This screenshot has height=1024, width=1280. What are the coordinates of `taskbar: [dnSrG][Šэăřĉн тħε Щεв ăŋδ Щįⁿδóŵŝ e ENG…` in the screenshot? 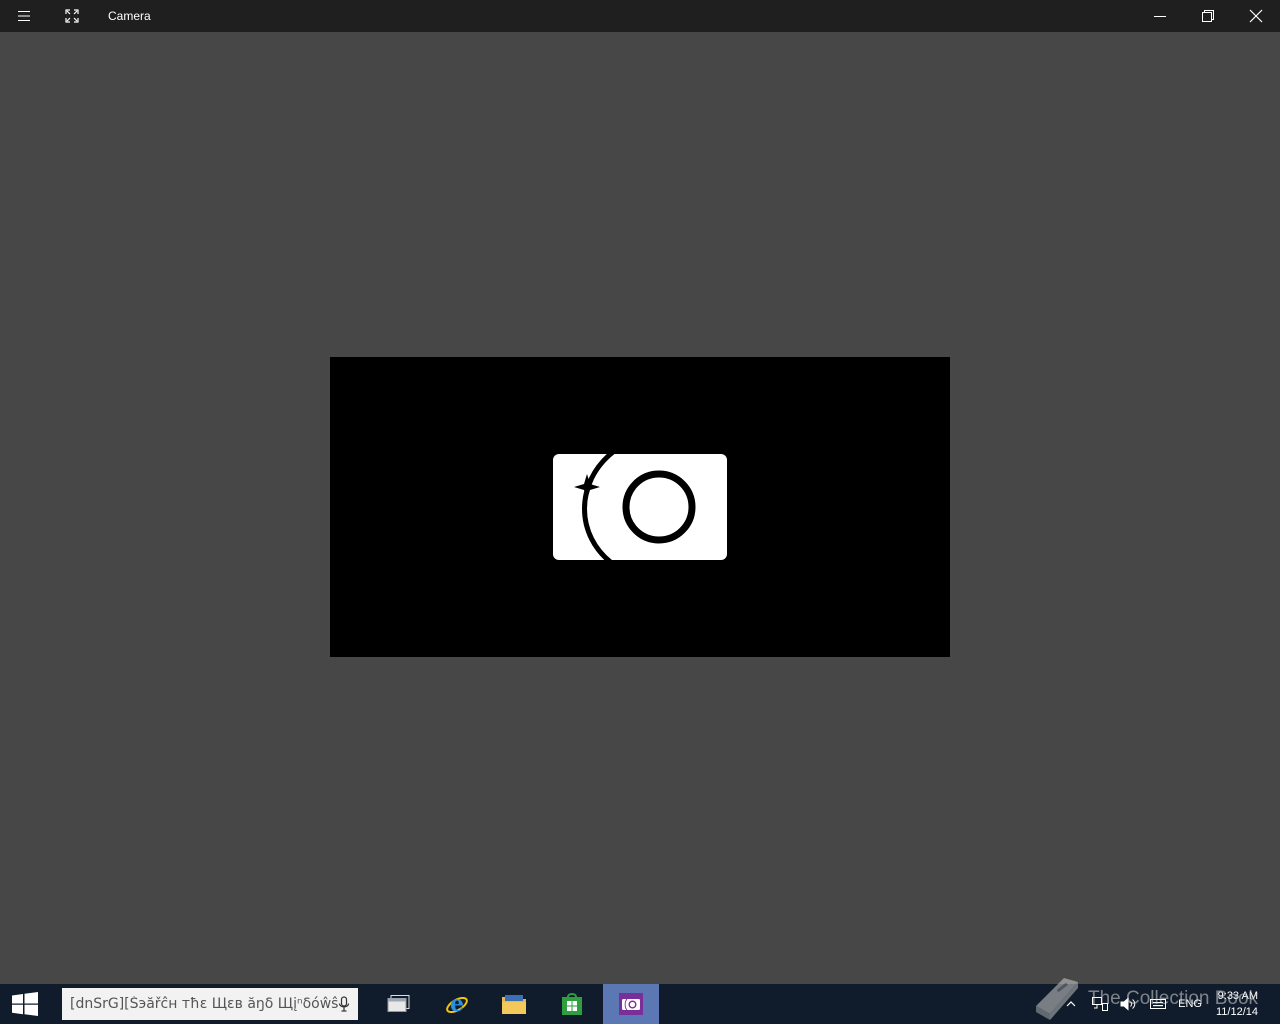 It's located at (640, 1004).